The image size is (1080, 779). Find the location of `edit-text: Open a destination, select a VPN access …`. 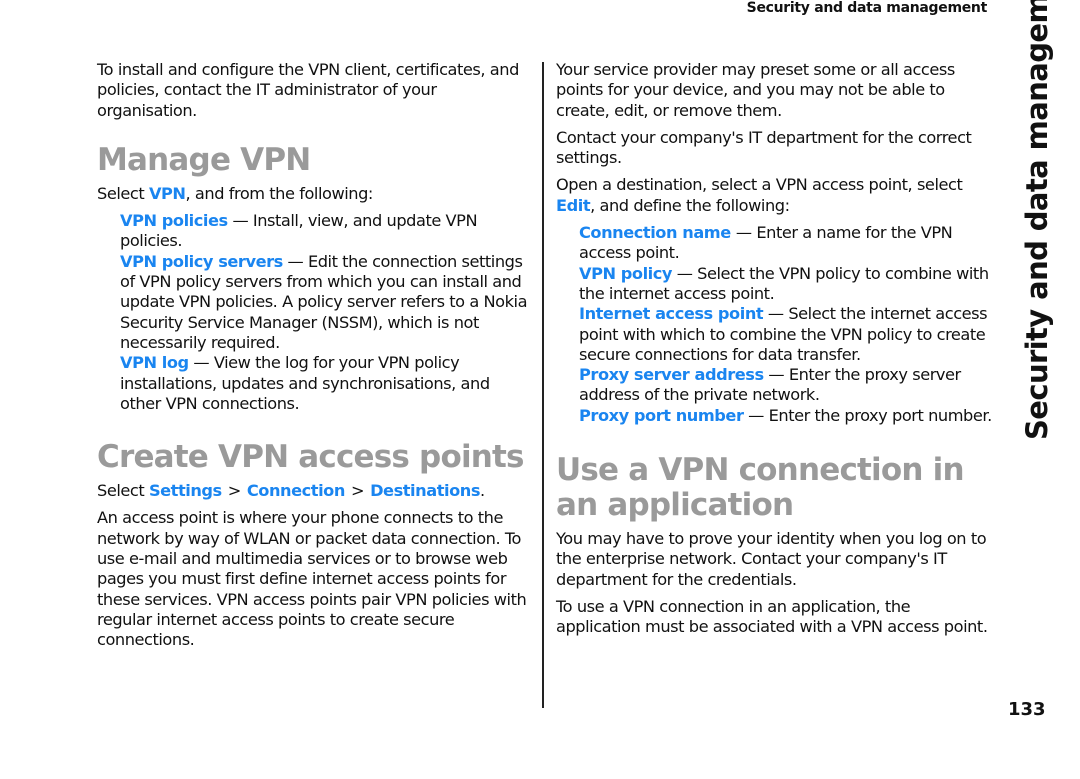

edit-text: Open a destination, select a VPN access … is located at coordinates (759, 185).